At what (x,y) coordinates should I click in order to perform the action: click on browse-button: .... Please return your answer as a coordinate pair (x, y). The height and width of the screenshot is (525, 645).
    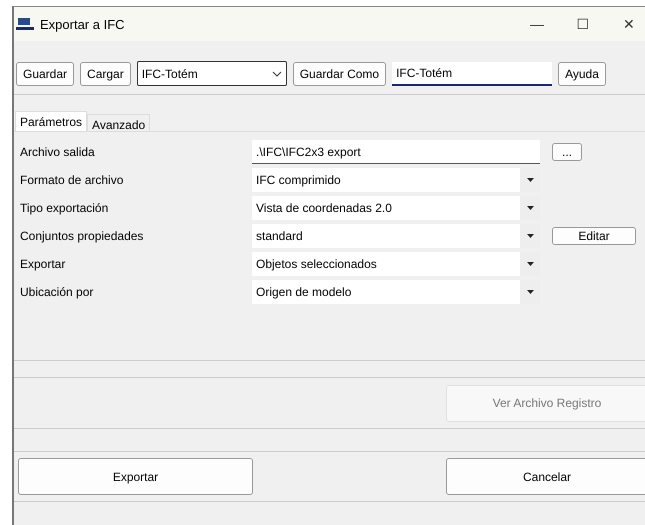
    Looking at the image, I should click on (567, 152).